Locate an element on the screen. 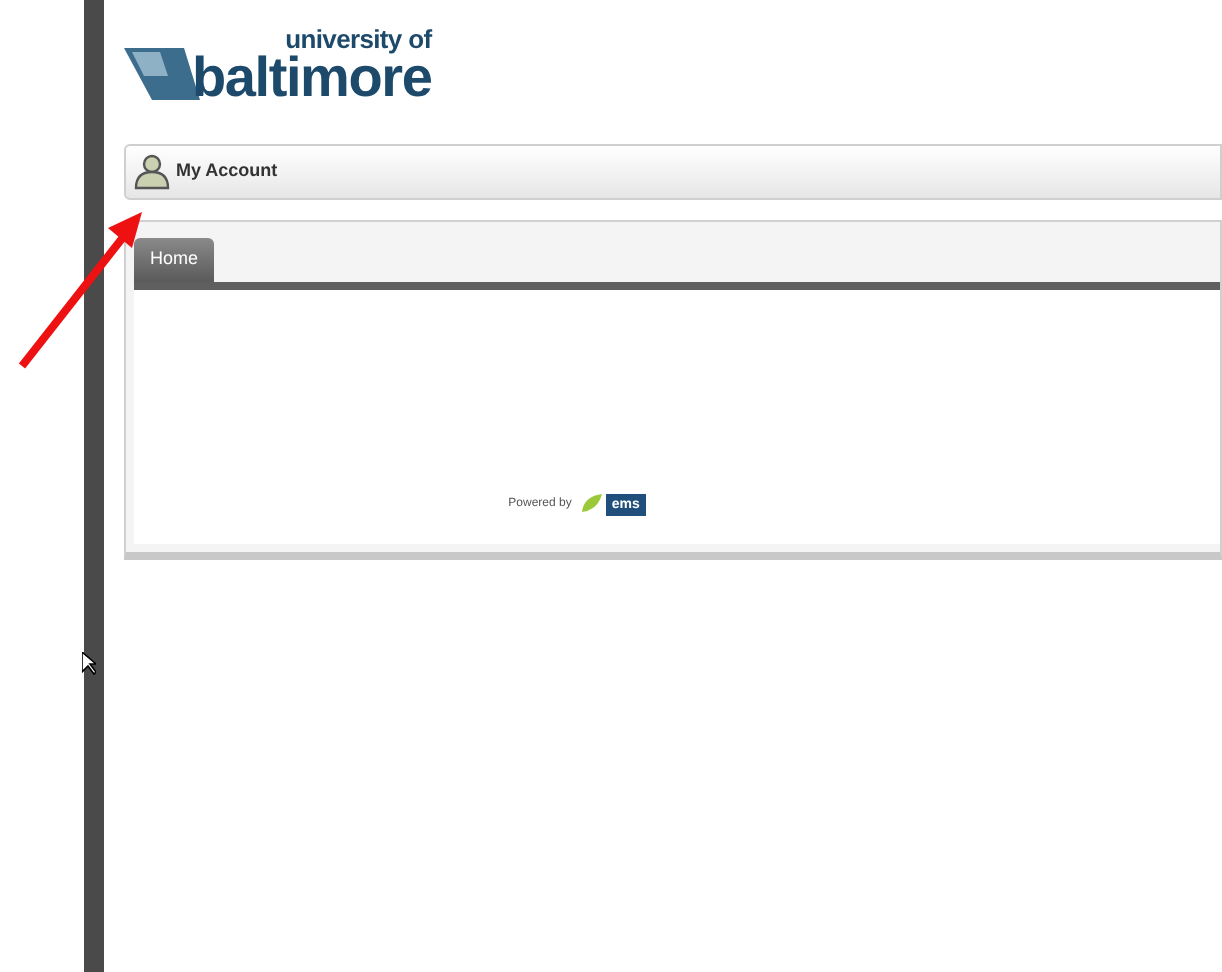 This screenshot has height=972, width=1222. mouse-cursor-icon is located at coordinates (89, 664).